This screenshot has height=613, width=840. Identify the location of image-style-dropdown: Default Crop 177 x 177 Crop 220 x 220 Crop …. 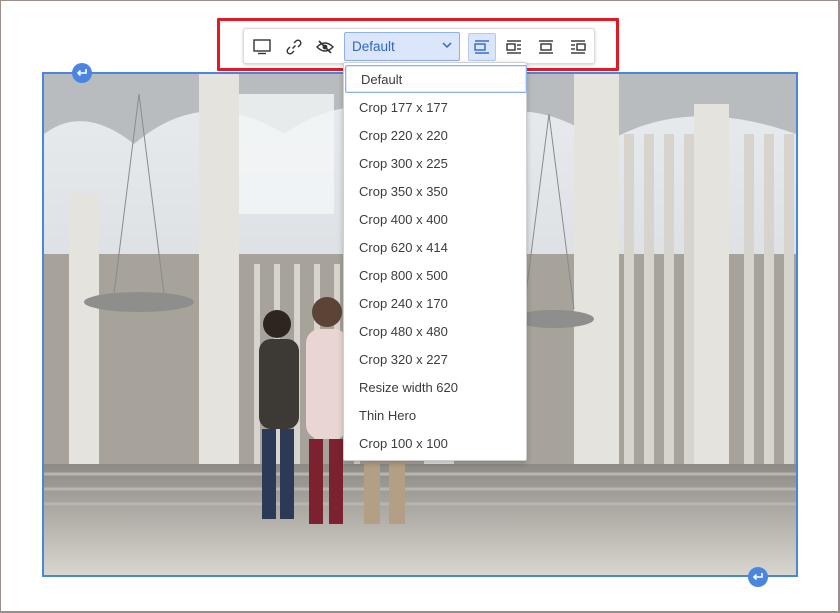
(435, 261).